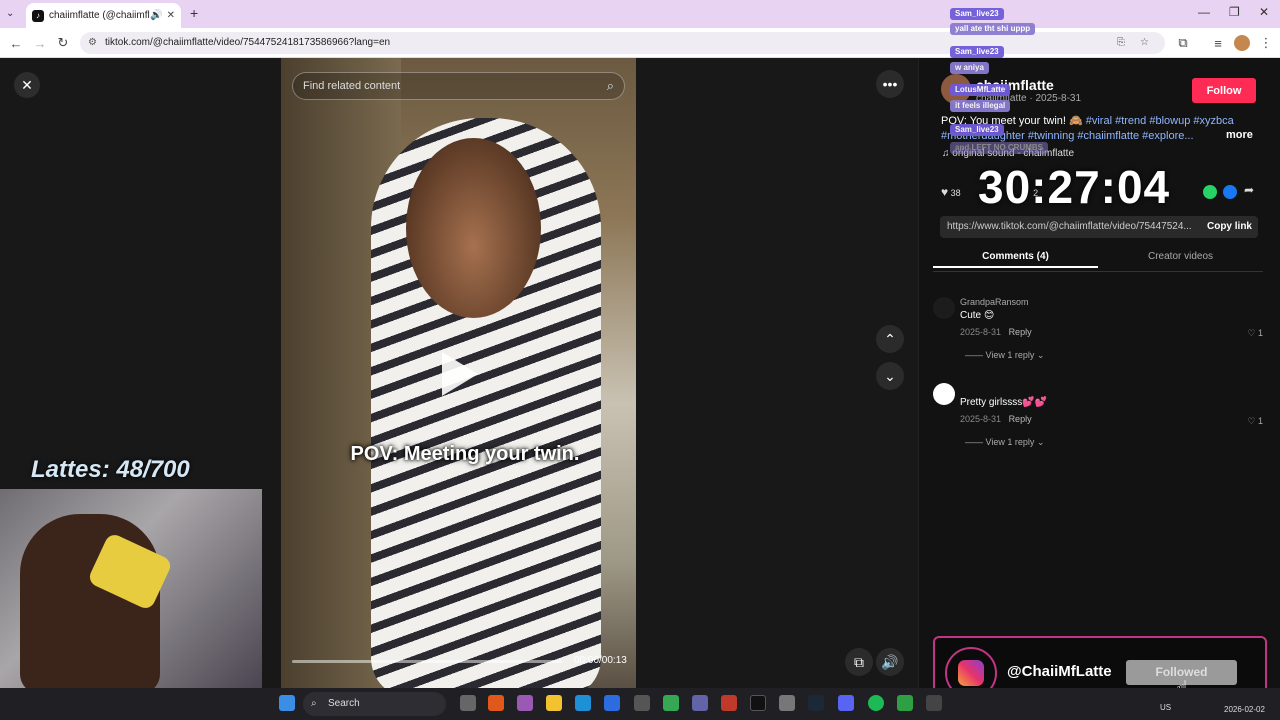 The image size is (1280, 720). Describe the element at coordinates (876, 703) in the screenshot. I see `spotify-icon` at that location.